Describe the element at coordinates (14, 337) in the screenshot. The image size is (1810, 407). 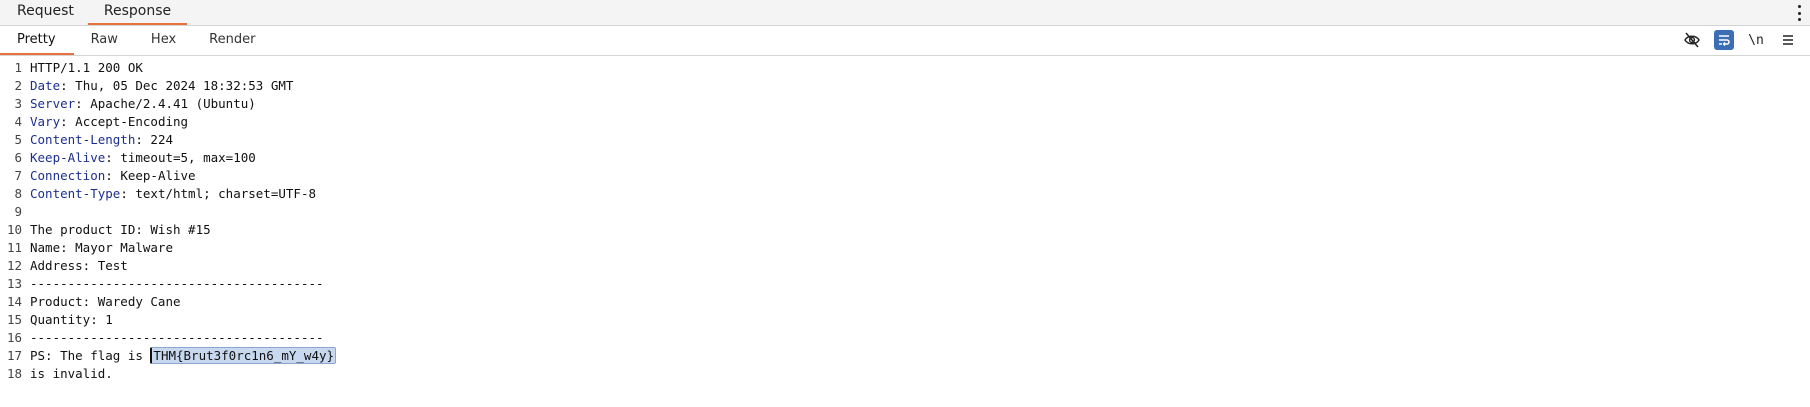
I see `line-number: 16` at that location.